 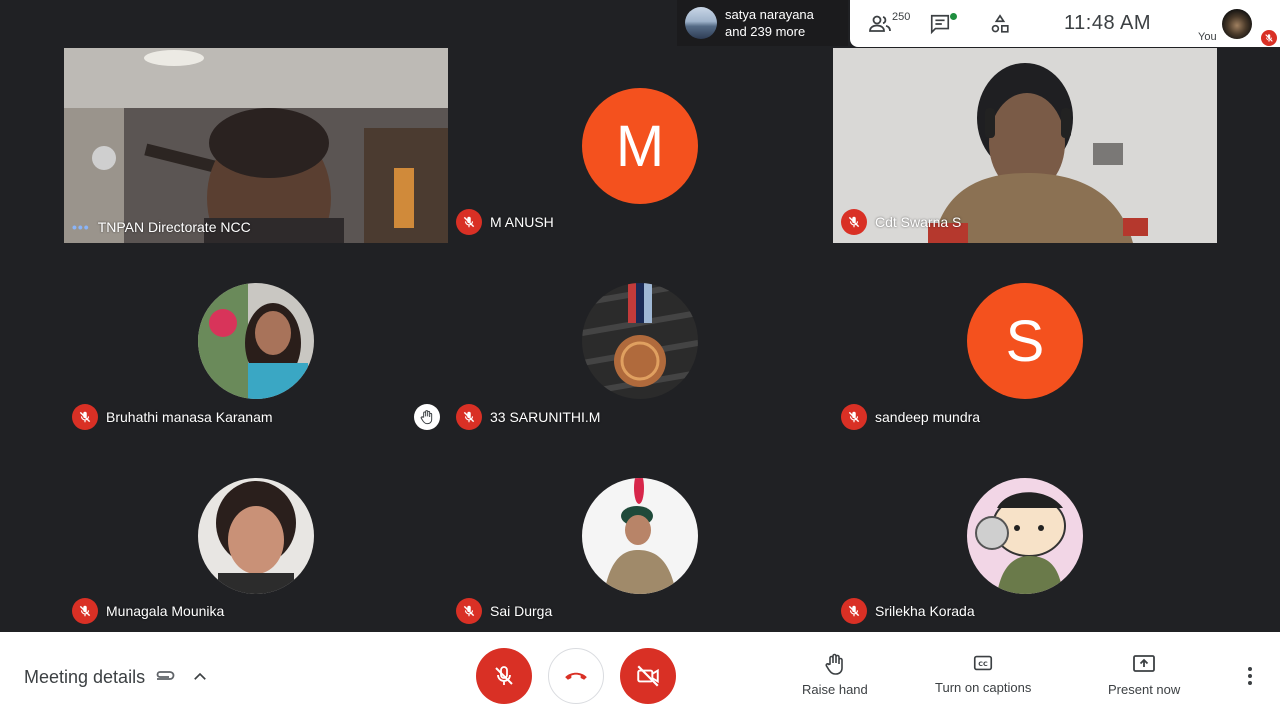 I want to click on meeting-details-button: Meeting details, so click(x=116, y=677).